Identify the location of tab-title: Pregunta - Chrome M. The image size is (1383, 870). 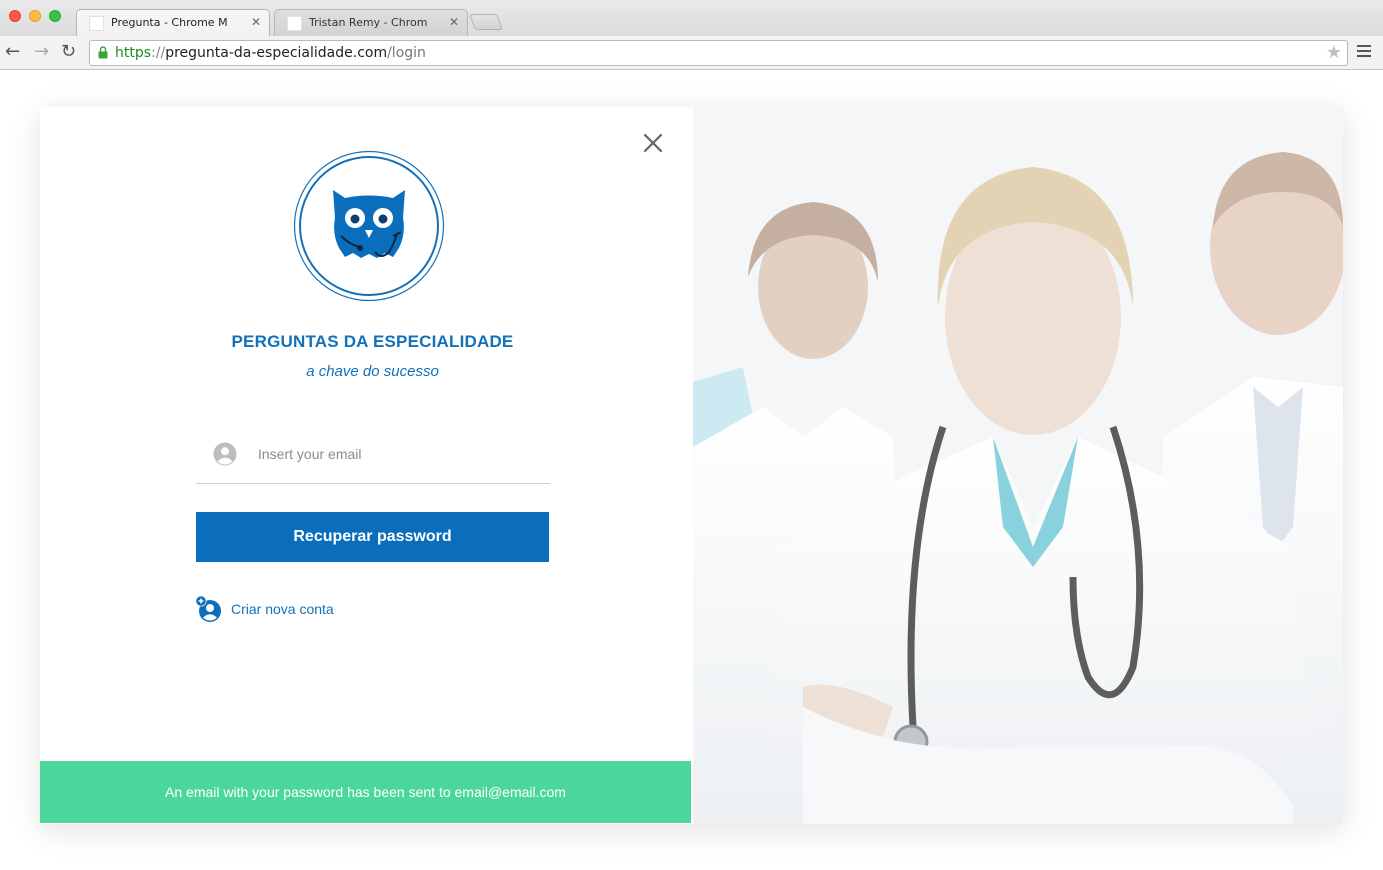
(169, 22).